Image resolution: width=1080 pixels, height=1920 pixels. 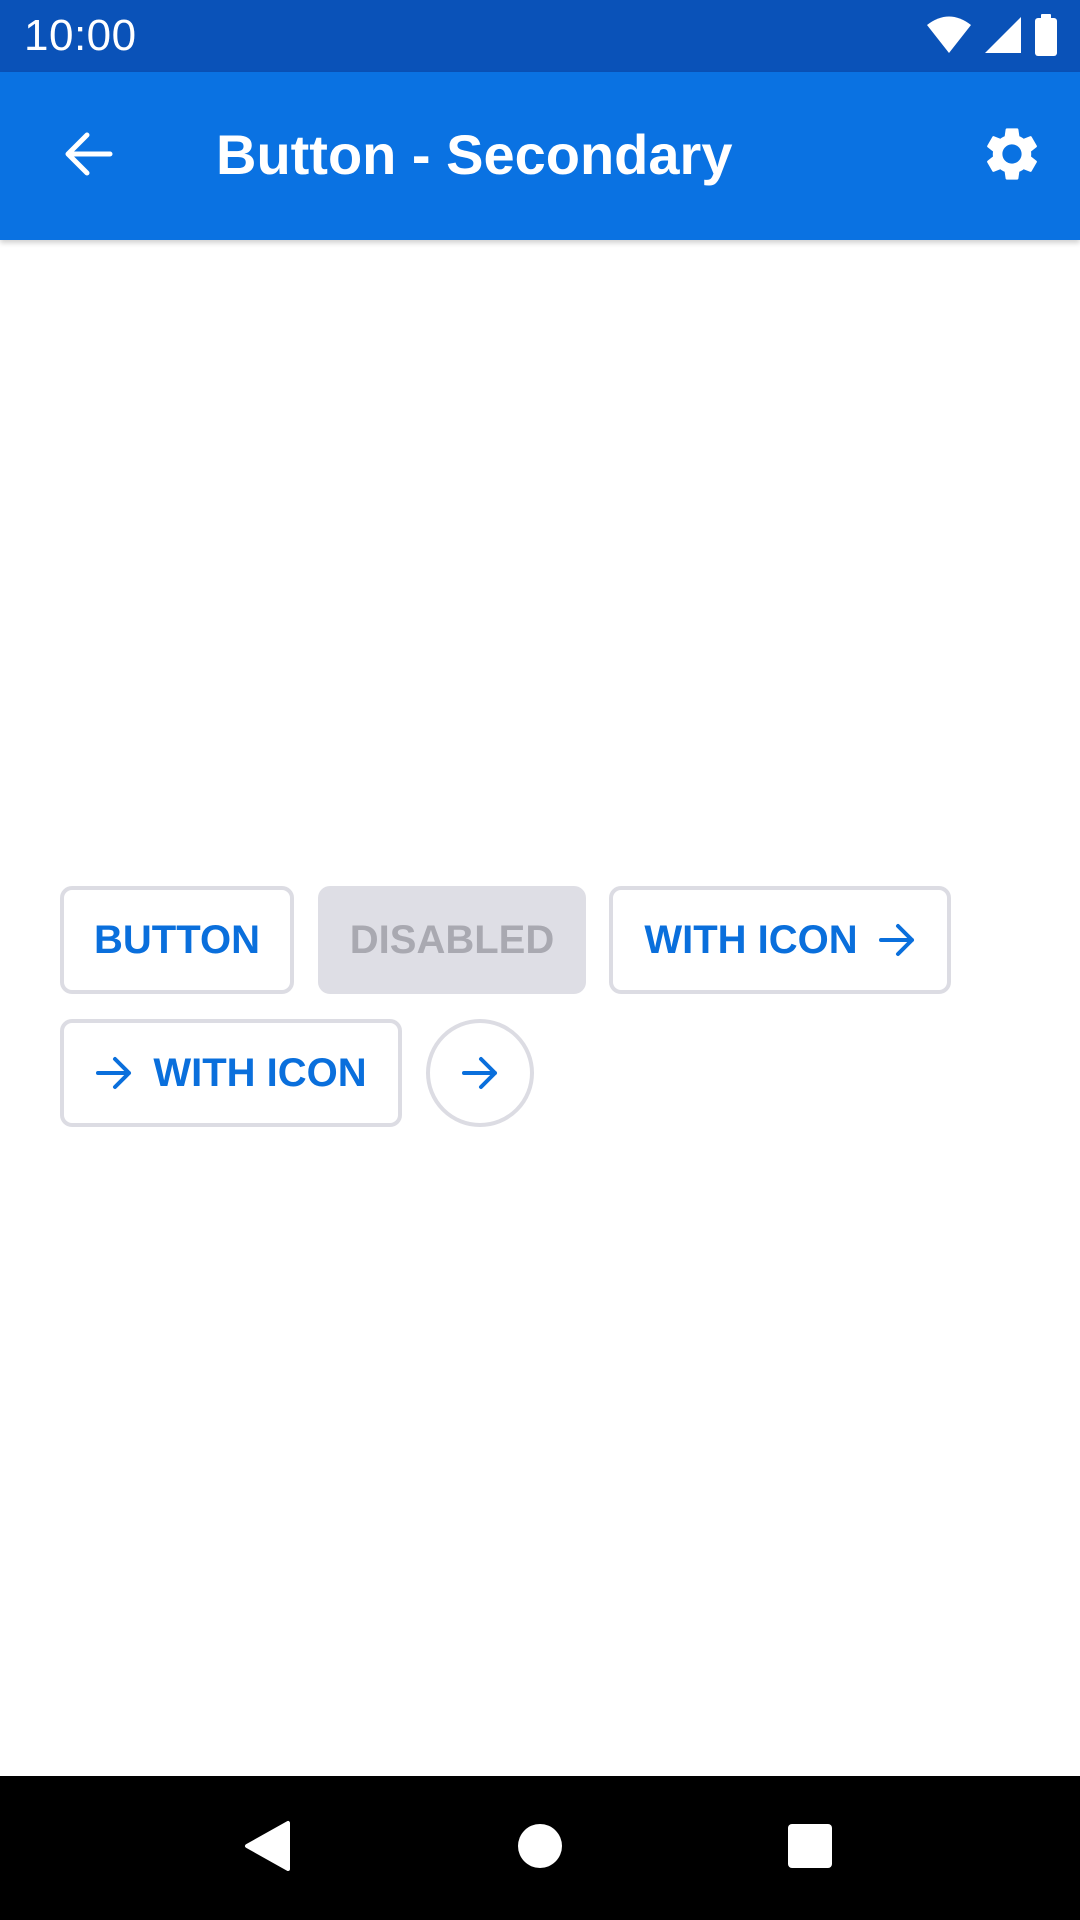 I want to click on nav-back-button, so click(x=267, y=1848).